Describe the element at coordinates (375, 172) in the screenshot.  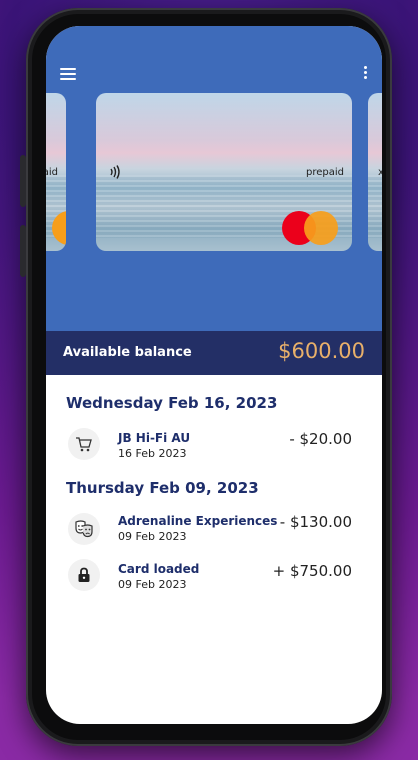
I see `card-next: x` at that location.